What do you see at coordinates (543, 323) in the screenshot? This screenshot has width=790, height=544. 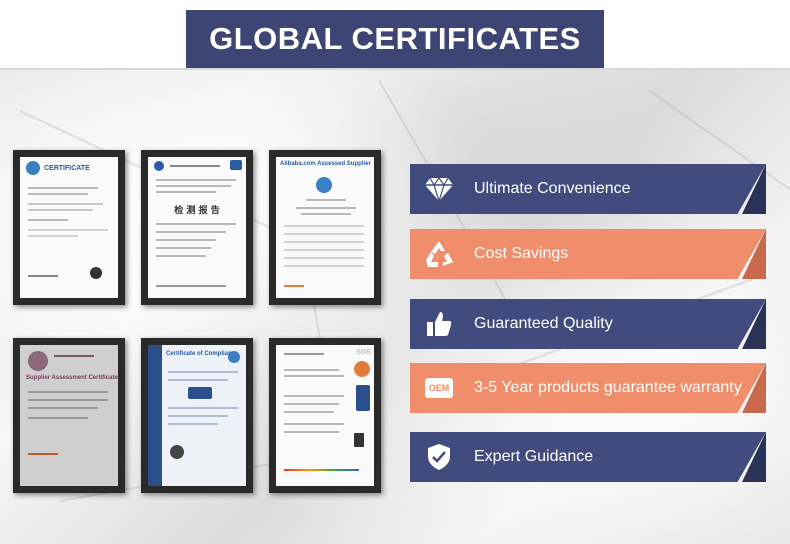 I see `feature-label: Guaranteed Quality` at bounding box center [543, 323].